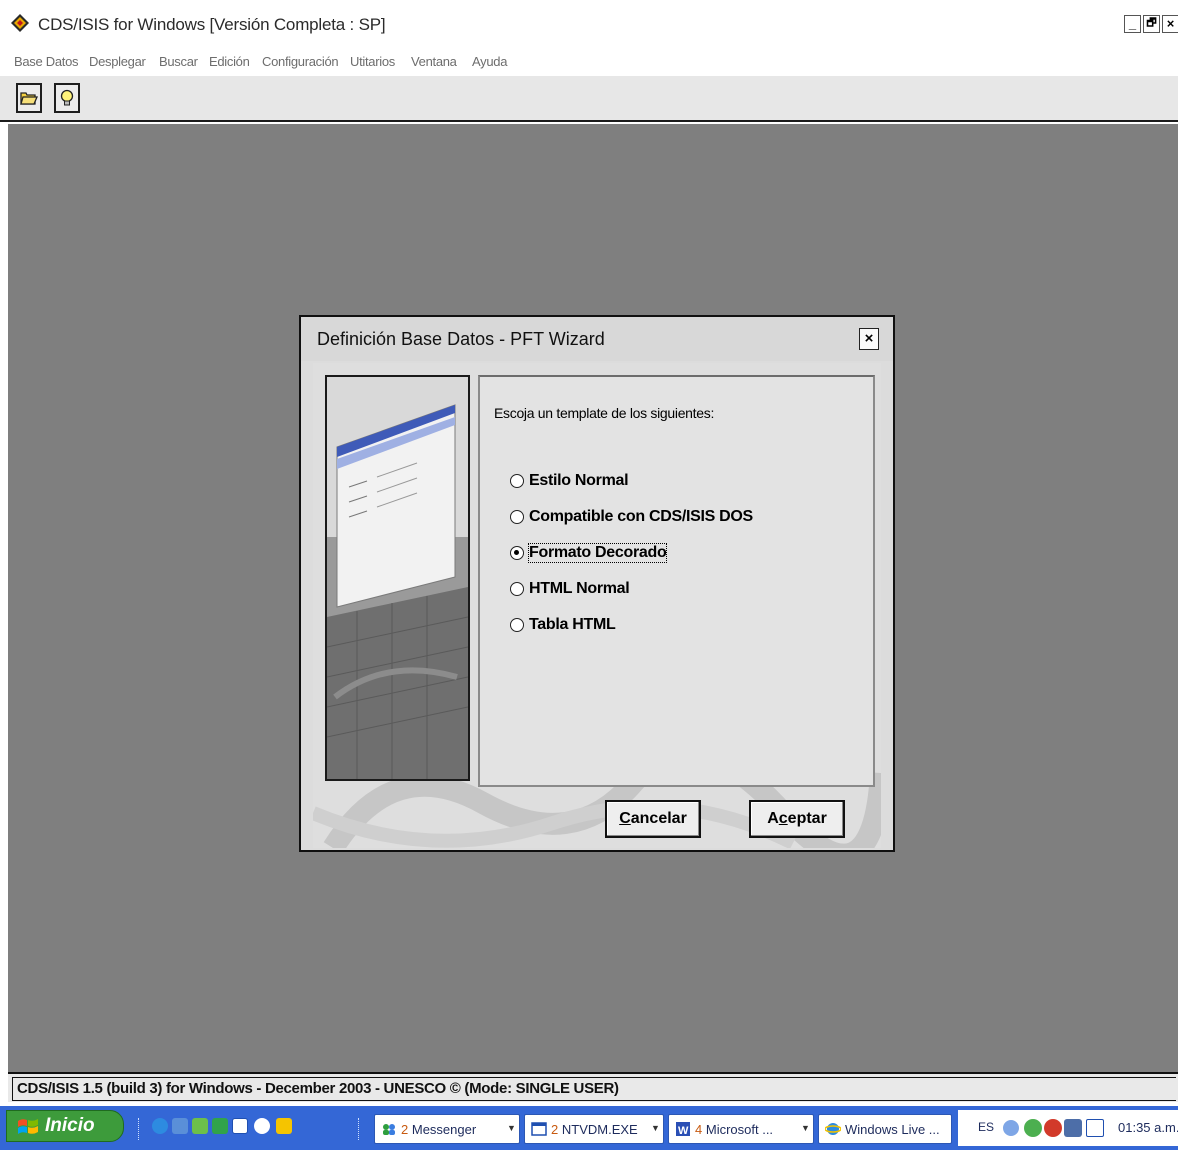  What do you see at coordinates (262, 1126) in the screenshot?
I see `media-quicklaunch-icon` at bounding box center [262, 1126].